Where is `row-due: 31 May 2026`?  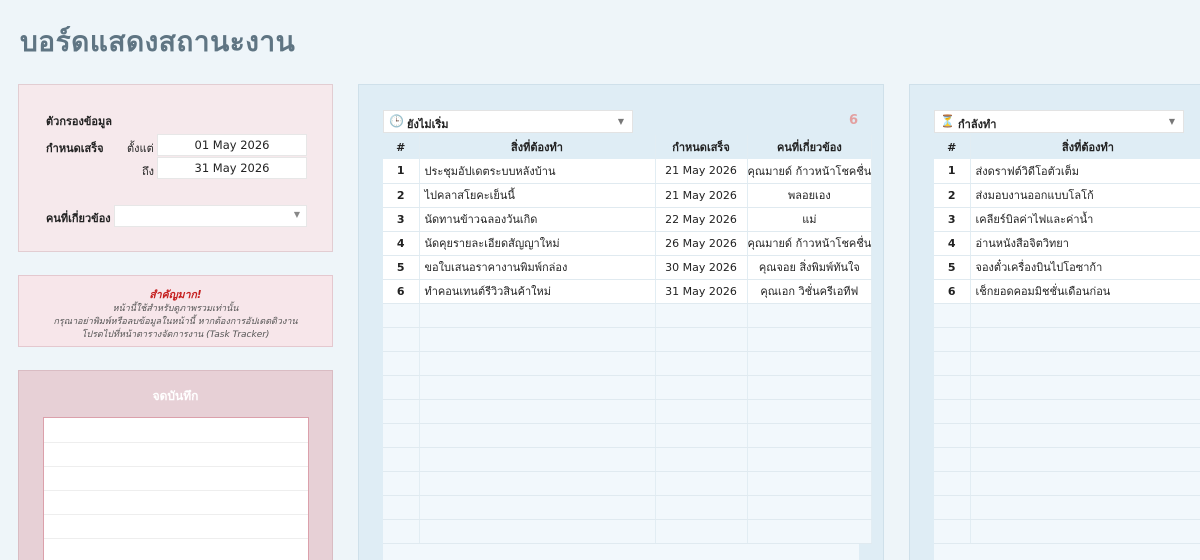 row-due: 31 May 2026 is located at coordinates (701, 291).